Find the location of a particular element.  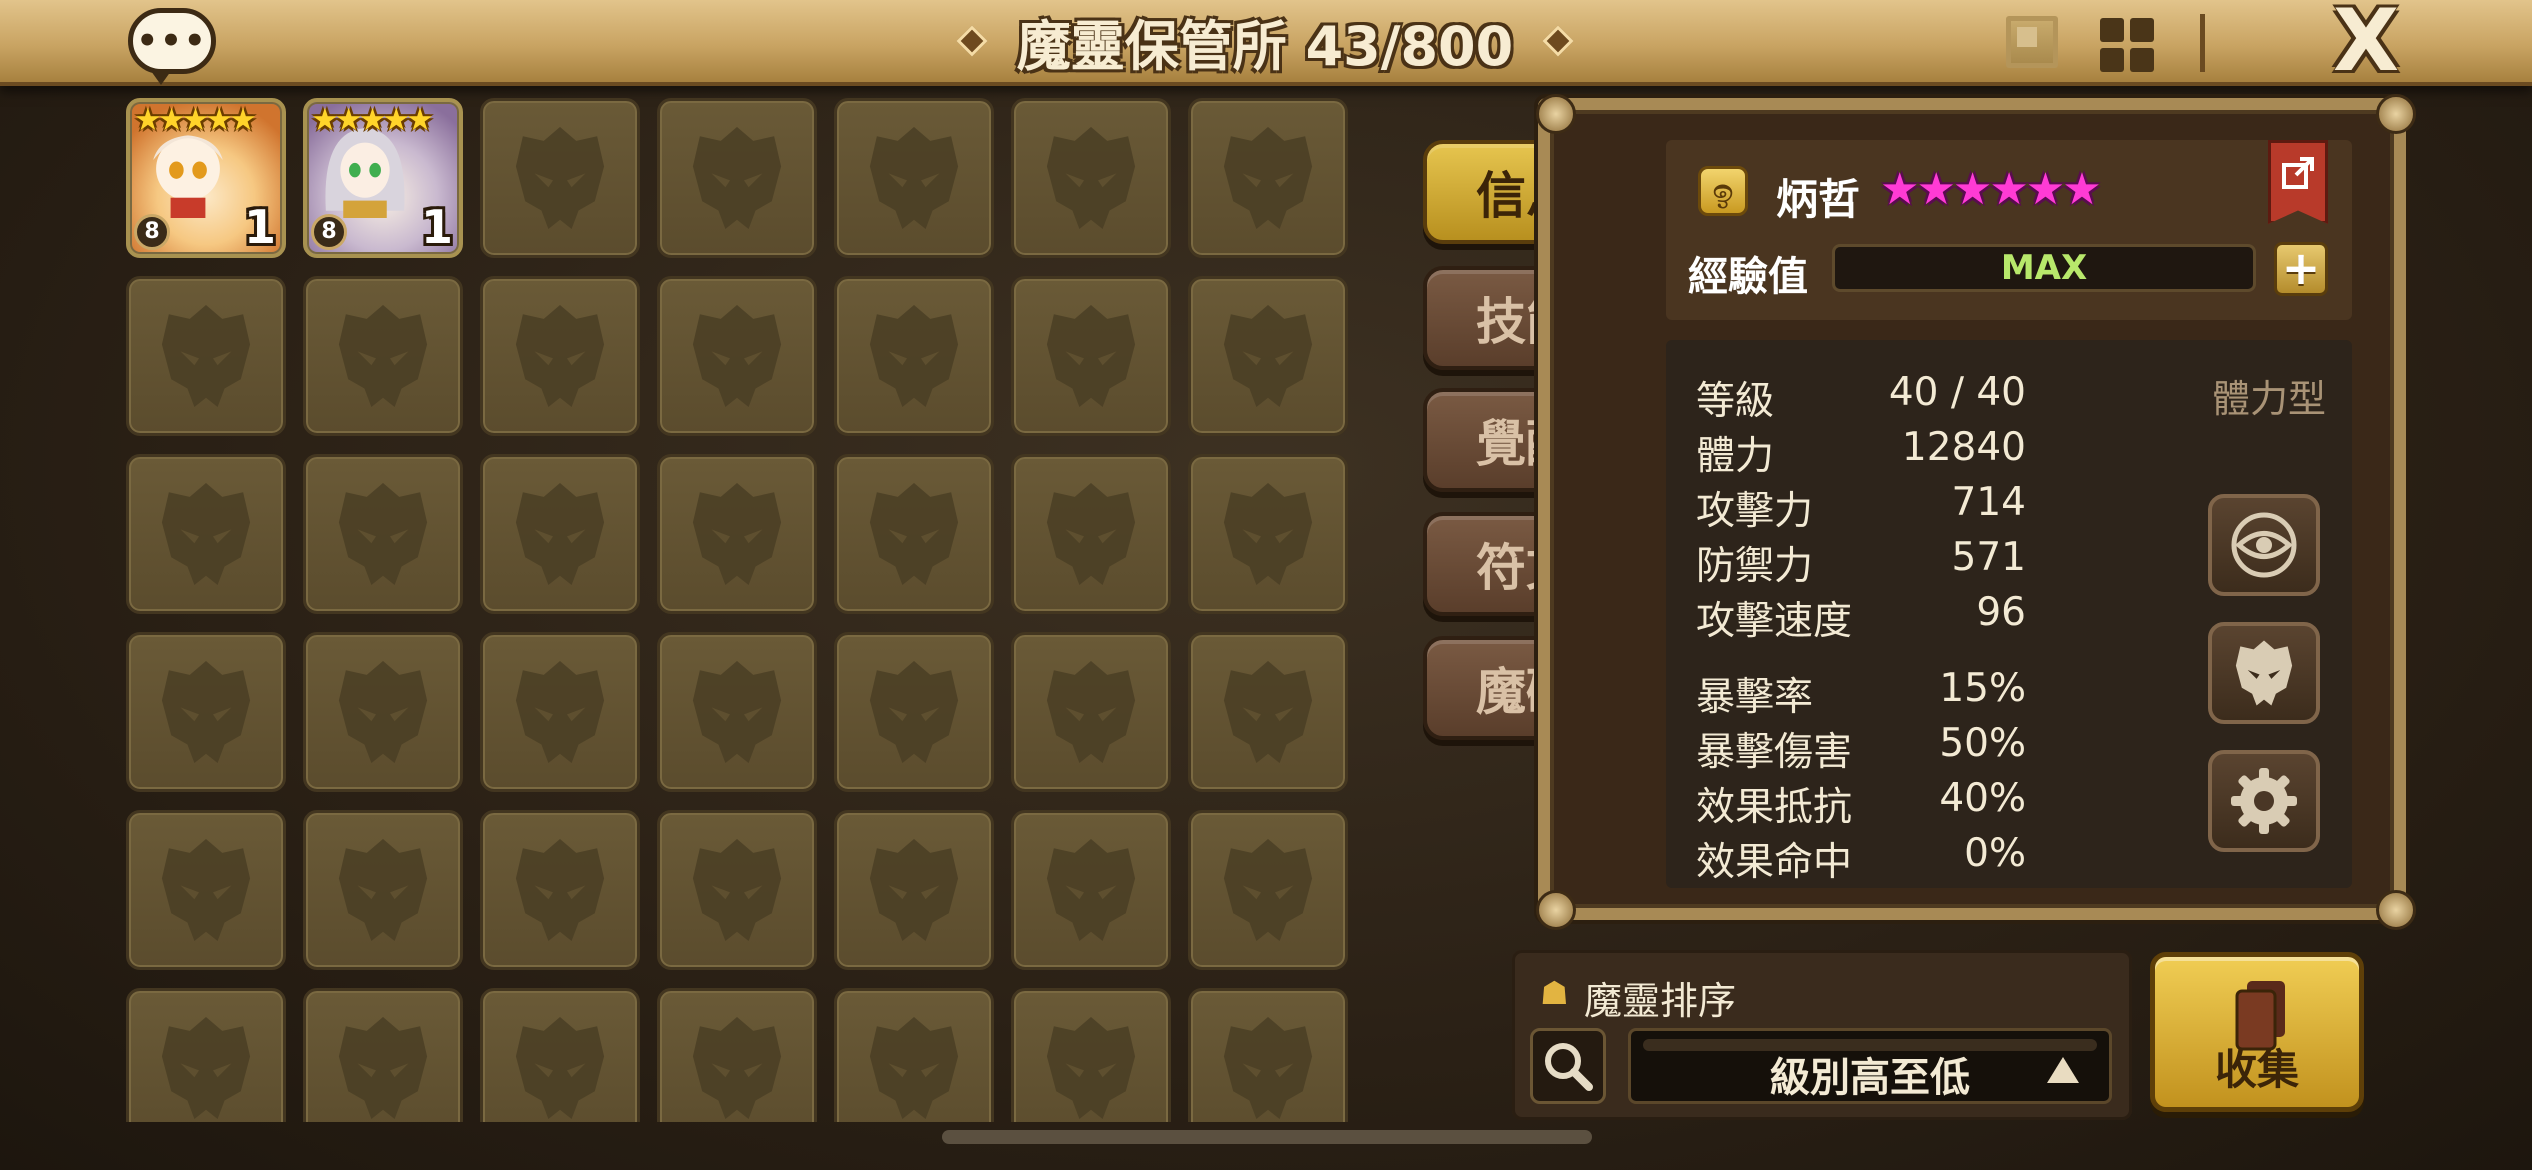

search-button is located at coordinates (1568, 1066).